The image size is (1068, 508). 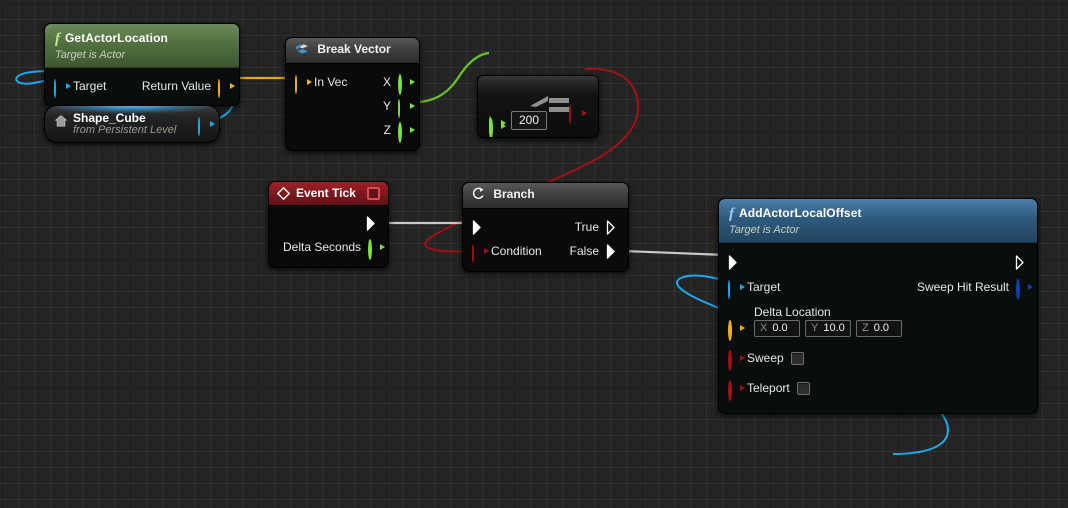 I want to click on node-subtitle: Target is Actor, so click(x=764, y=230).